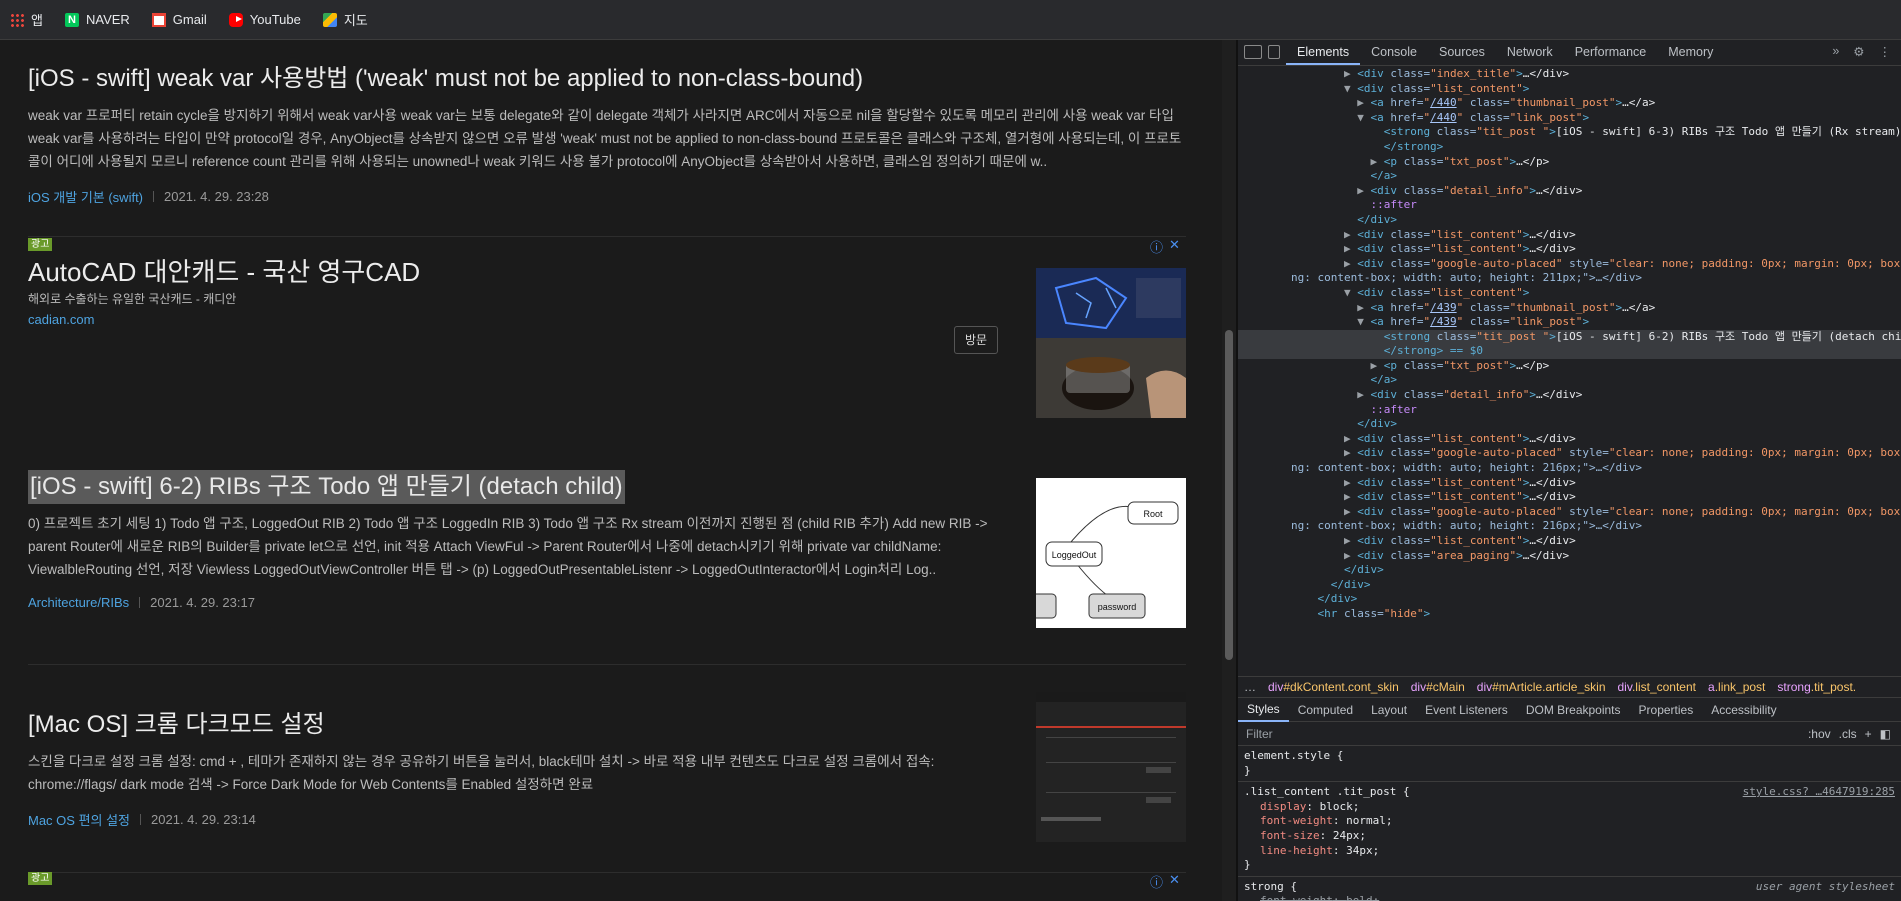  I want to click on post-category-link: iOS 개발 기본 (swift), so click(85, 196).